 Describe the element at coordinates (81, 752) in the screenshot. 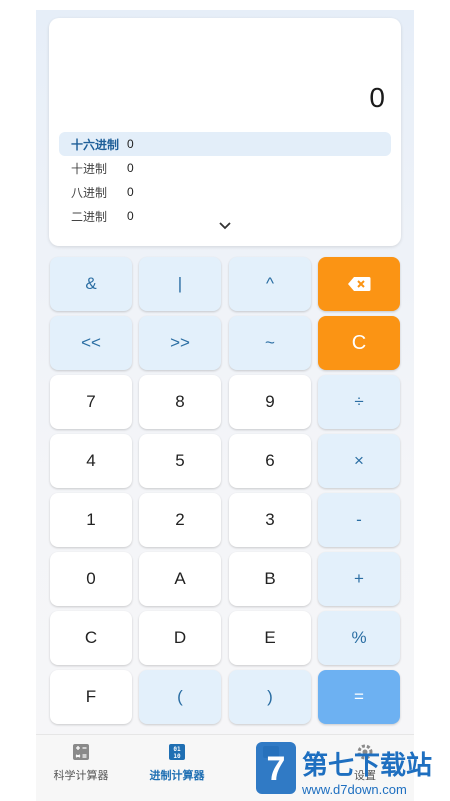

I see `calculator-icon` at that location.